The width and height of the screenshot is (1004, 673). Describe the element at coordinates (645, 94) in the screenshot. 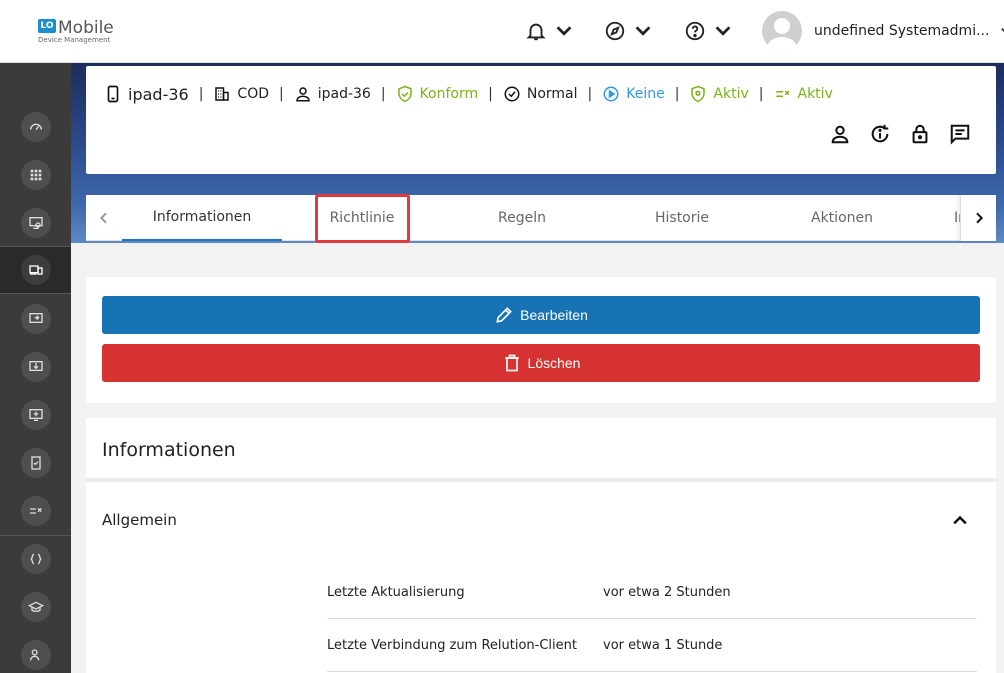

I see `lost-mode-status: Keine` at that location.